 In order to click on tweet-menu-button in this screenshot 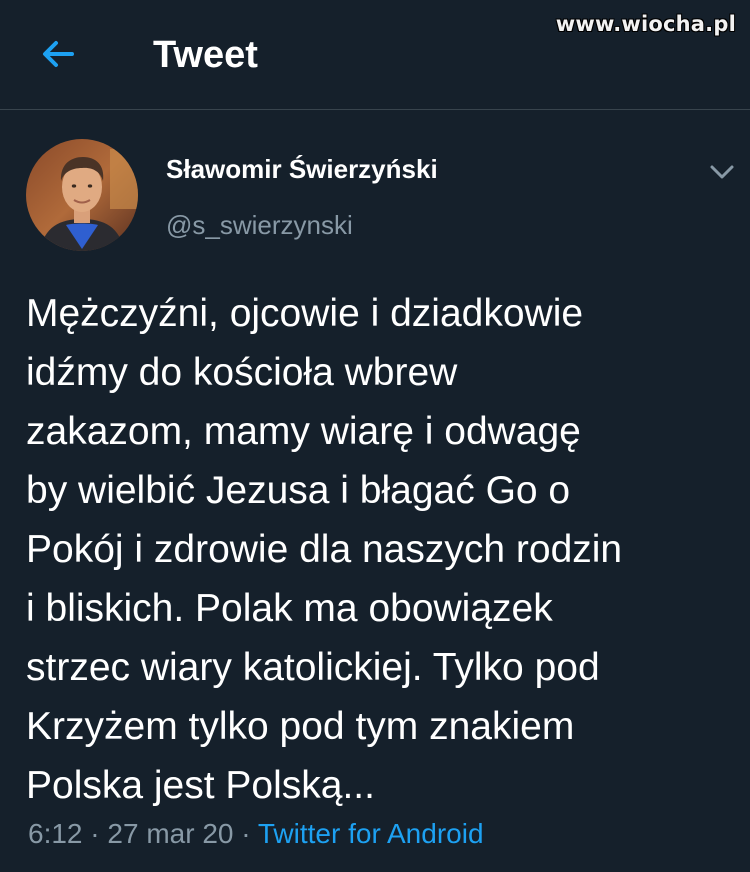, I will do `click(722, 172)`.